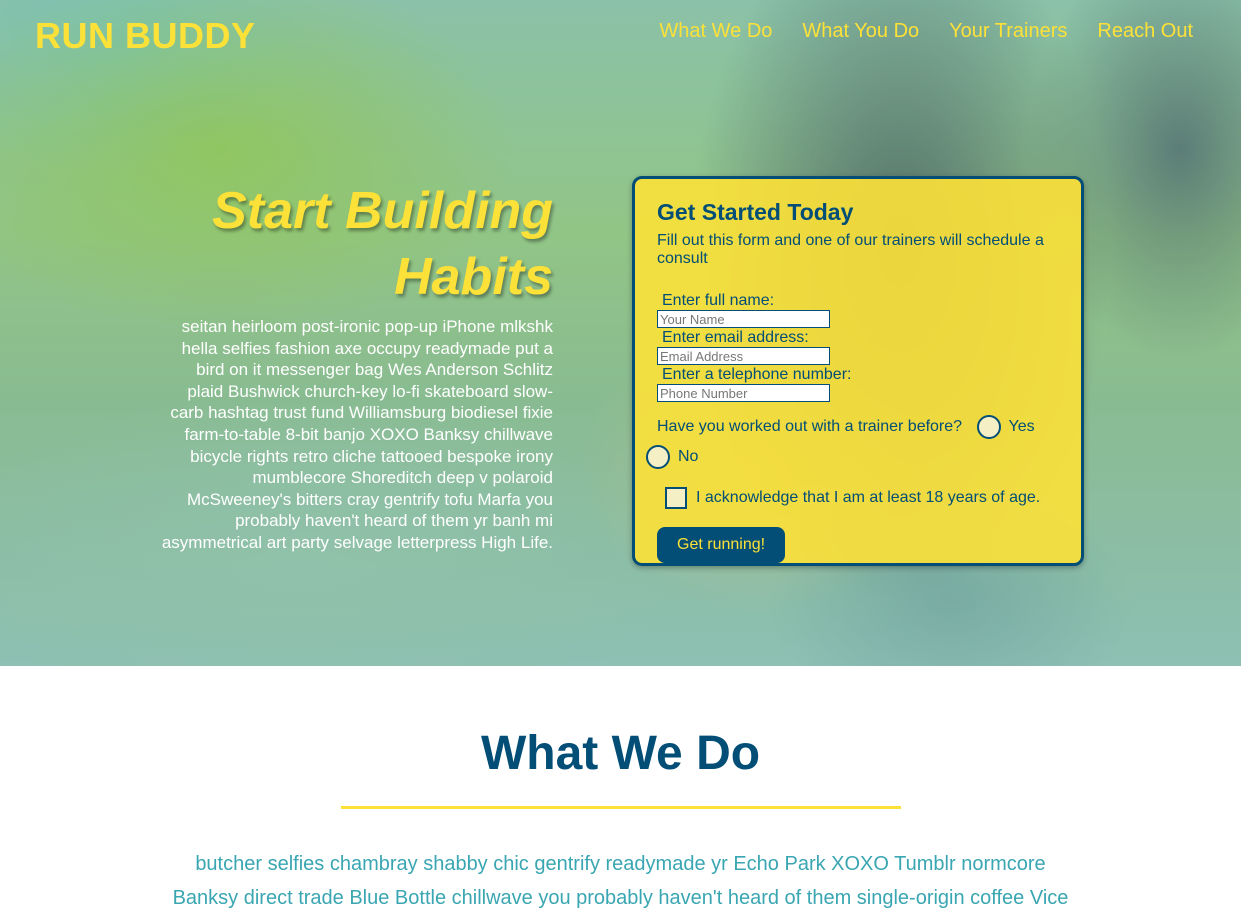 This screenshot has width=1241, height=915. What do you see at coordinates (852, 457) in the screenshot?
I see `no-option: No` at bounding box center [852, 457].